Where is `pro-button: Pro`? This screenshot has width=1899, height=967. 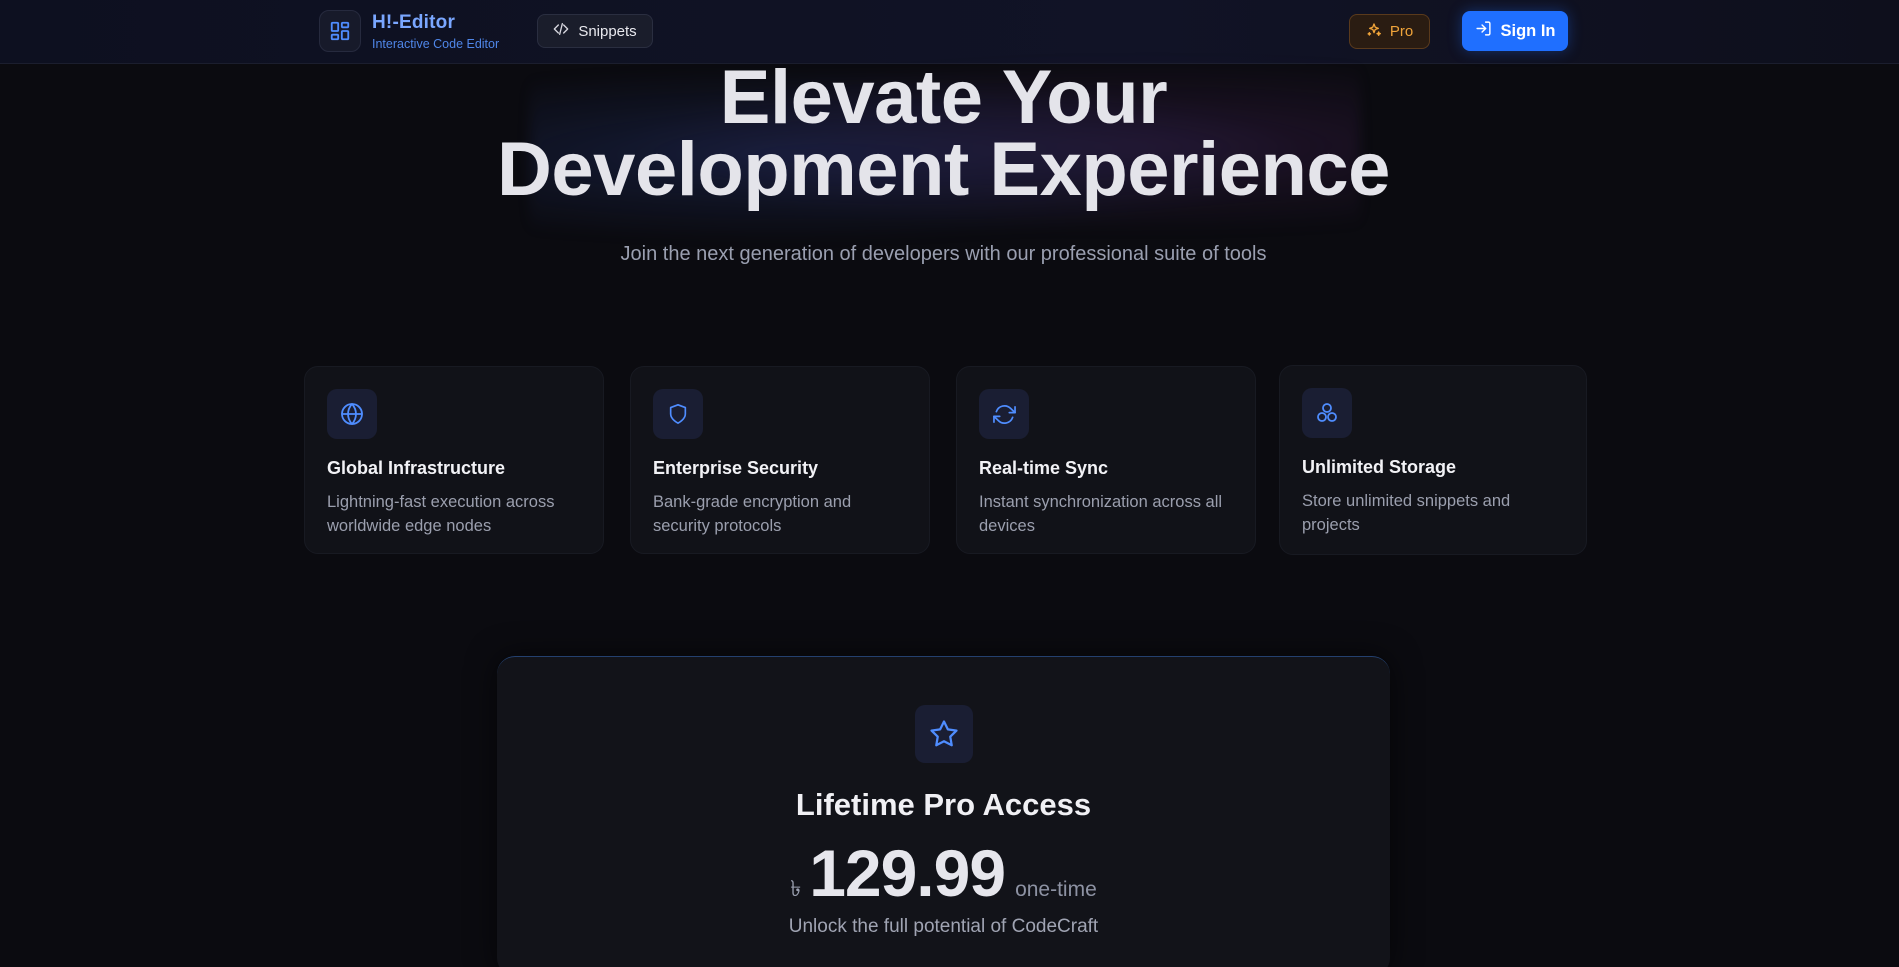
pro-button: Pro is located at coordinates (1389, 31).